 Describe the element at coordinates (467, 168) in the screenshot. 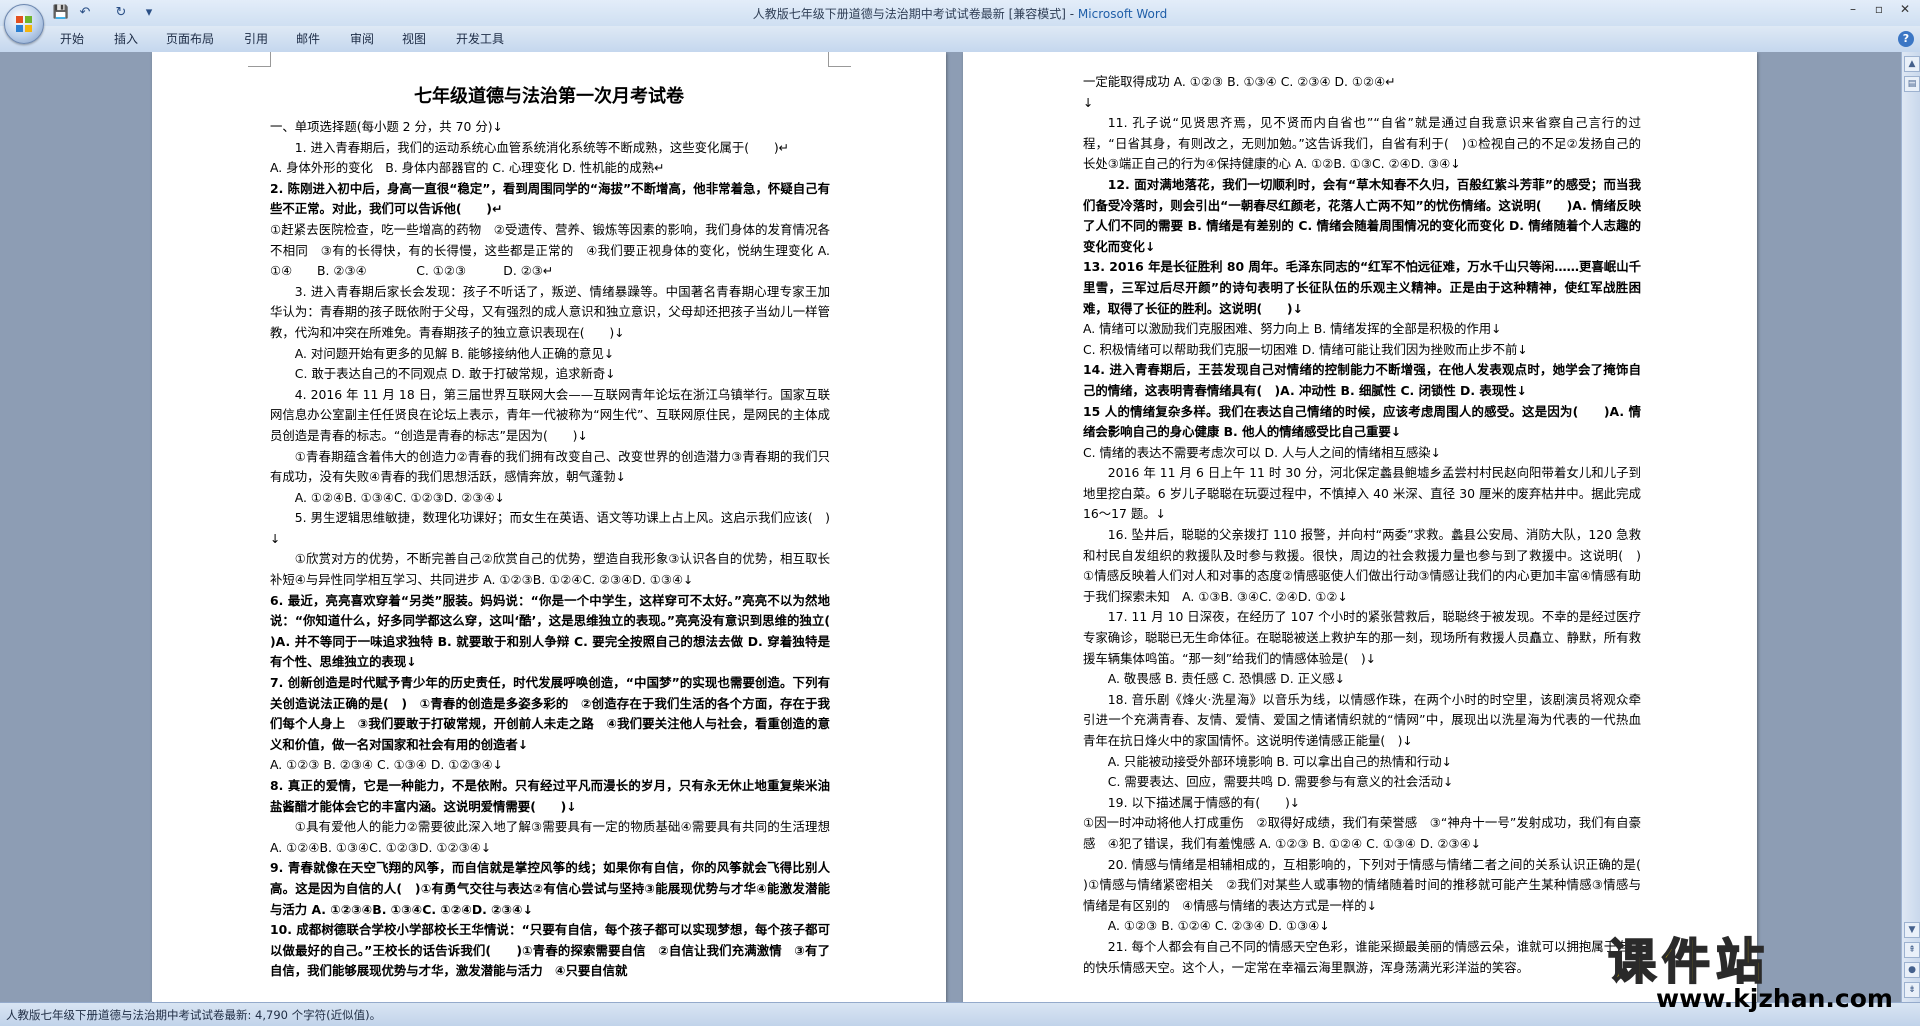

I see `paragraph: A. 身体外形的变化 B. 身体内部器官的 C. 心理变化 D. 性机能的成熟↵` at that location.